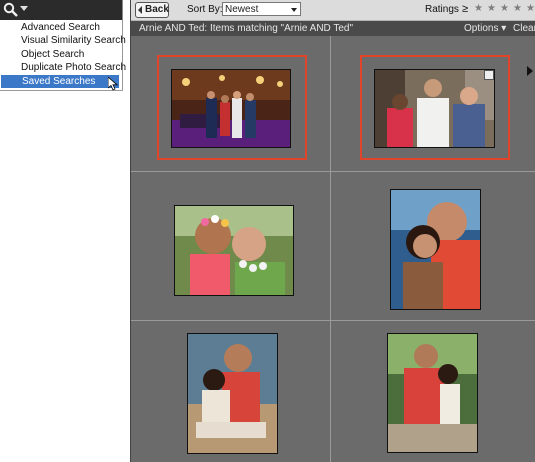 The height and width of the screenshot is (462, 535). I want to click on menu-item-object-search: Object Search, so click(59, 54).